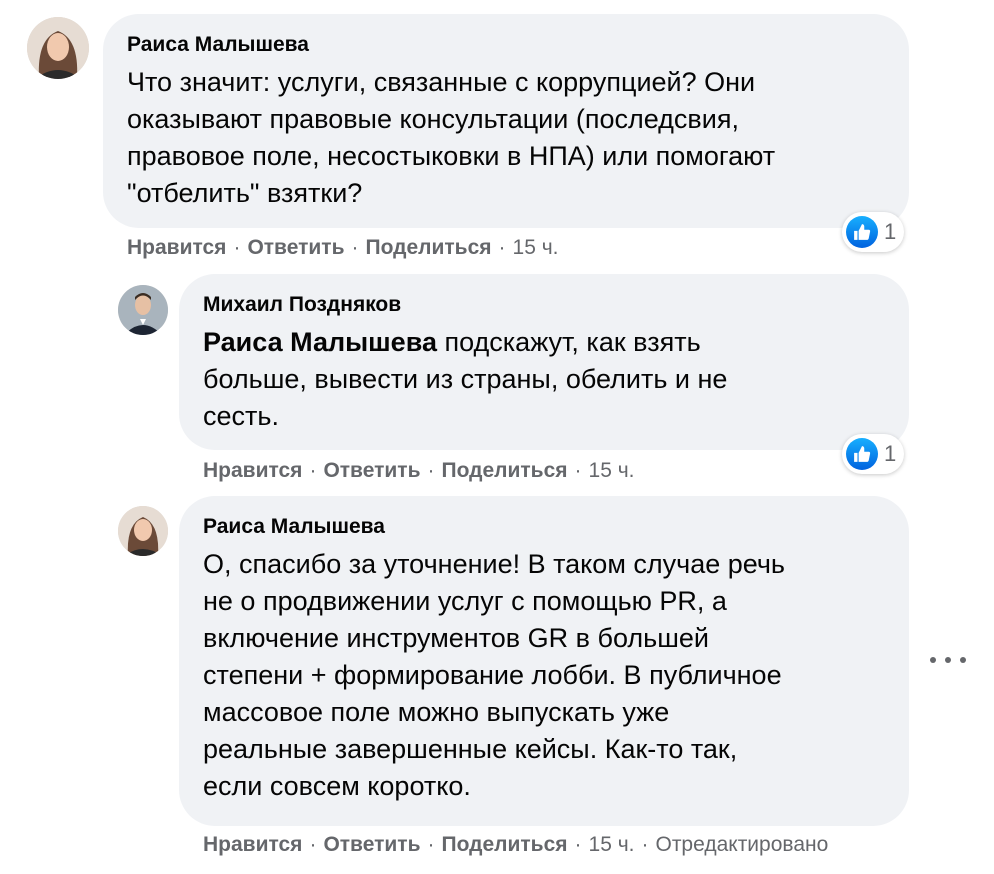 This screenshot has width=994, height=874. I want to click on comment-line: больше, вывести из страны, обелить и не, so click(465, 379).